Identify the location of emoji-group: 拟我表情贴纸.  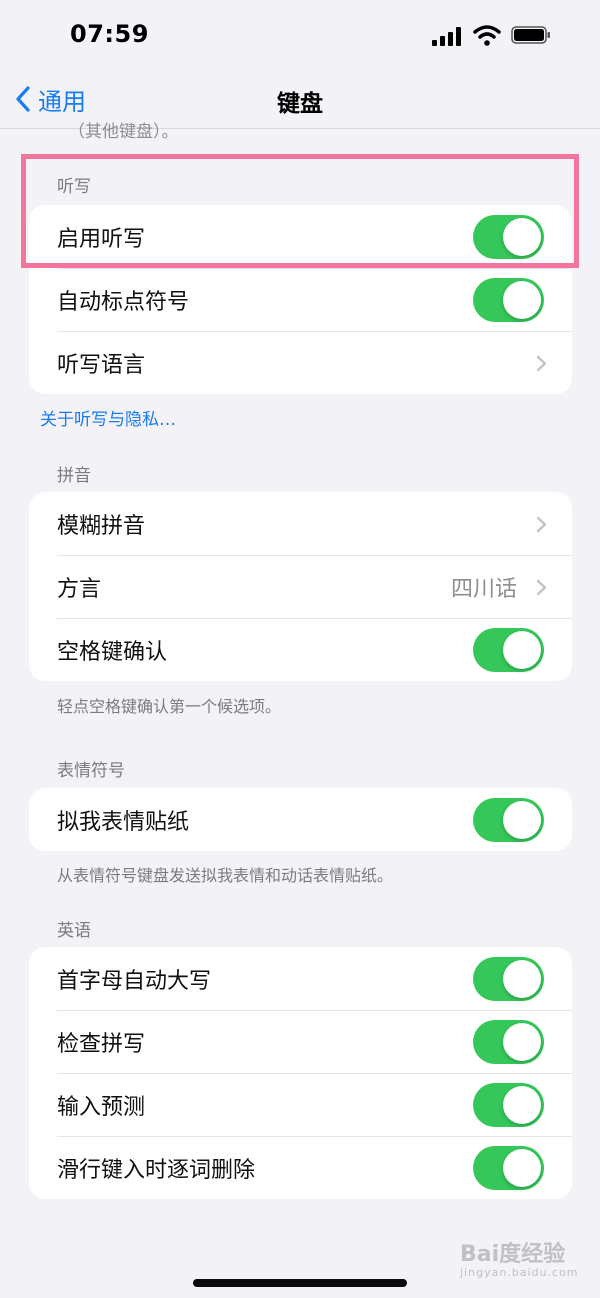
(300, 819).